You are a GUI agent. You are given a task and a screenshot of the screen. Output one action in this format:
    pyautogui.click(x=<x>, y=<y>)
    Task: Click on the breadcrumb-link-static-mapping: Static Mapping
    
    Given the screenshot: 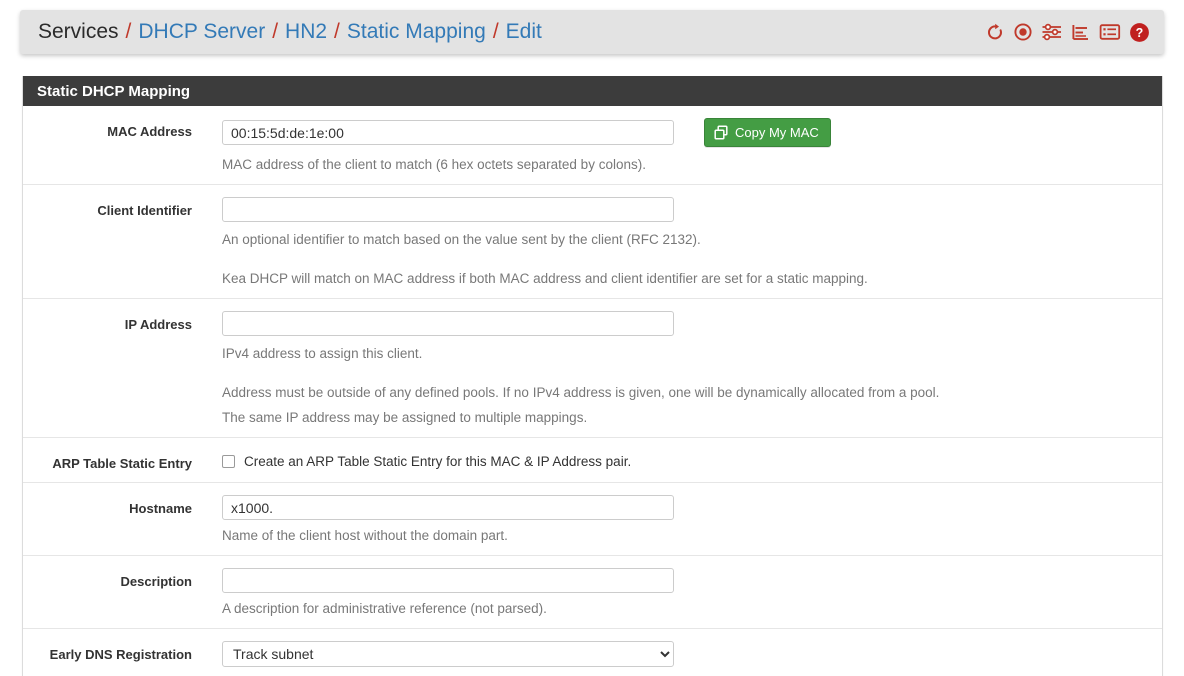 What is the action you would take?
    pyautogui.click(x=416, y=32)
    